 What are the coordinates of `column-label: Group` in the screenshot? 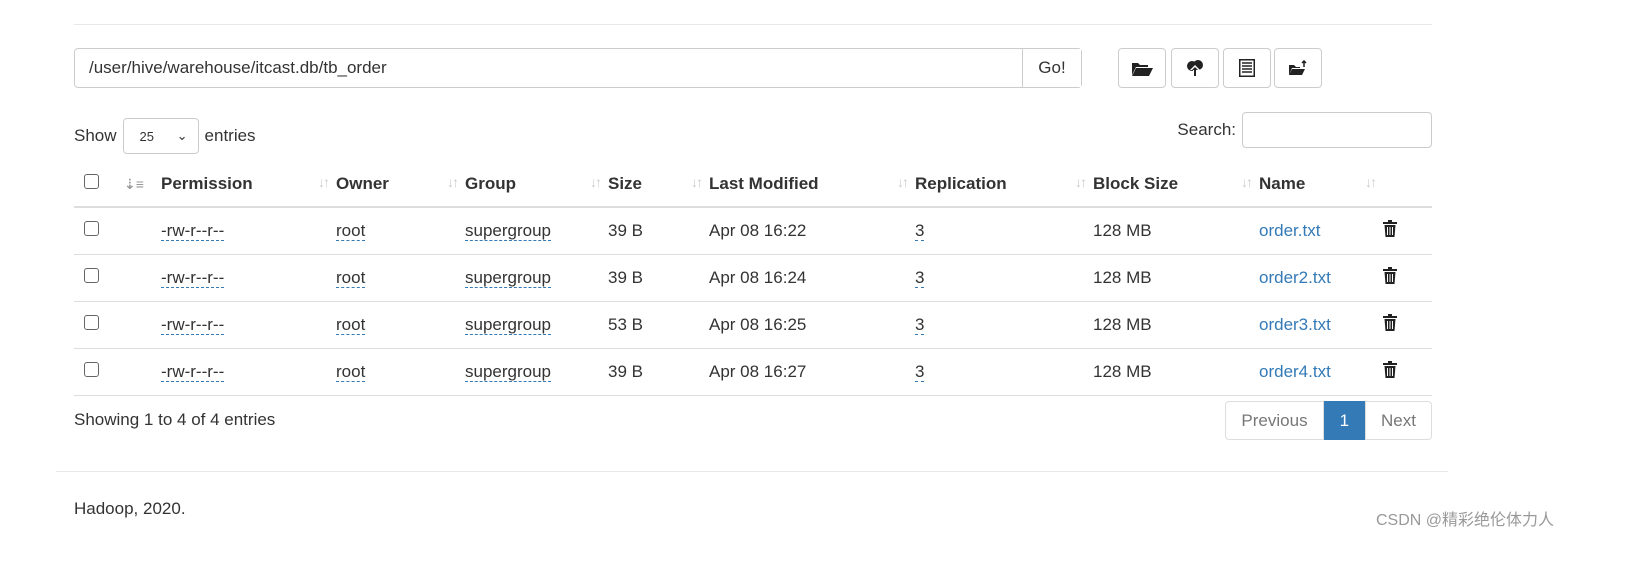 It's located at (490, 183).